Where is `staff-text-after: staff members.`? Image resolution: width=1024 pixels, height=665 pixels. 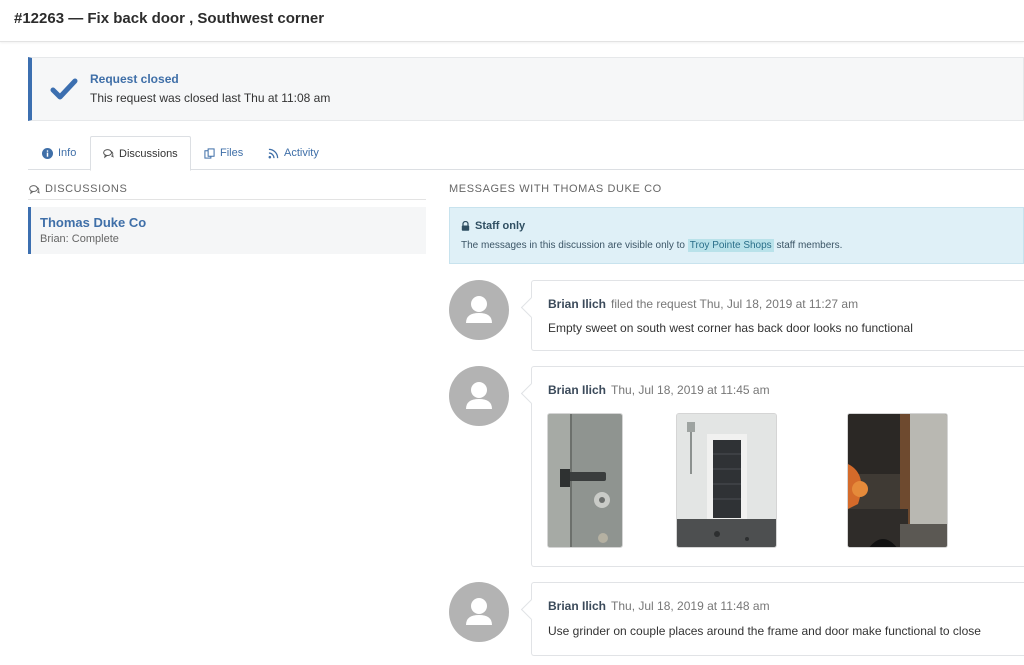
staff-text-after: staff members. is located at coordinates (809, 245).